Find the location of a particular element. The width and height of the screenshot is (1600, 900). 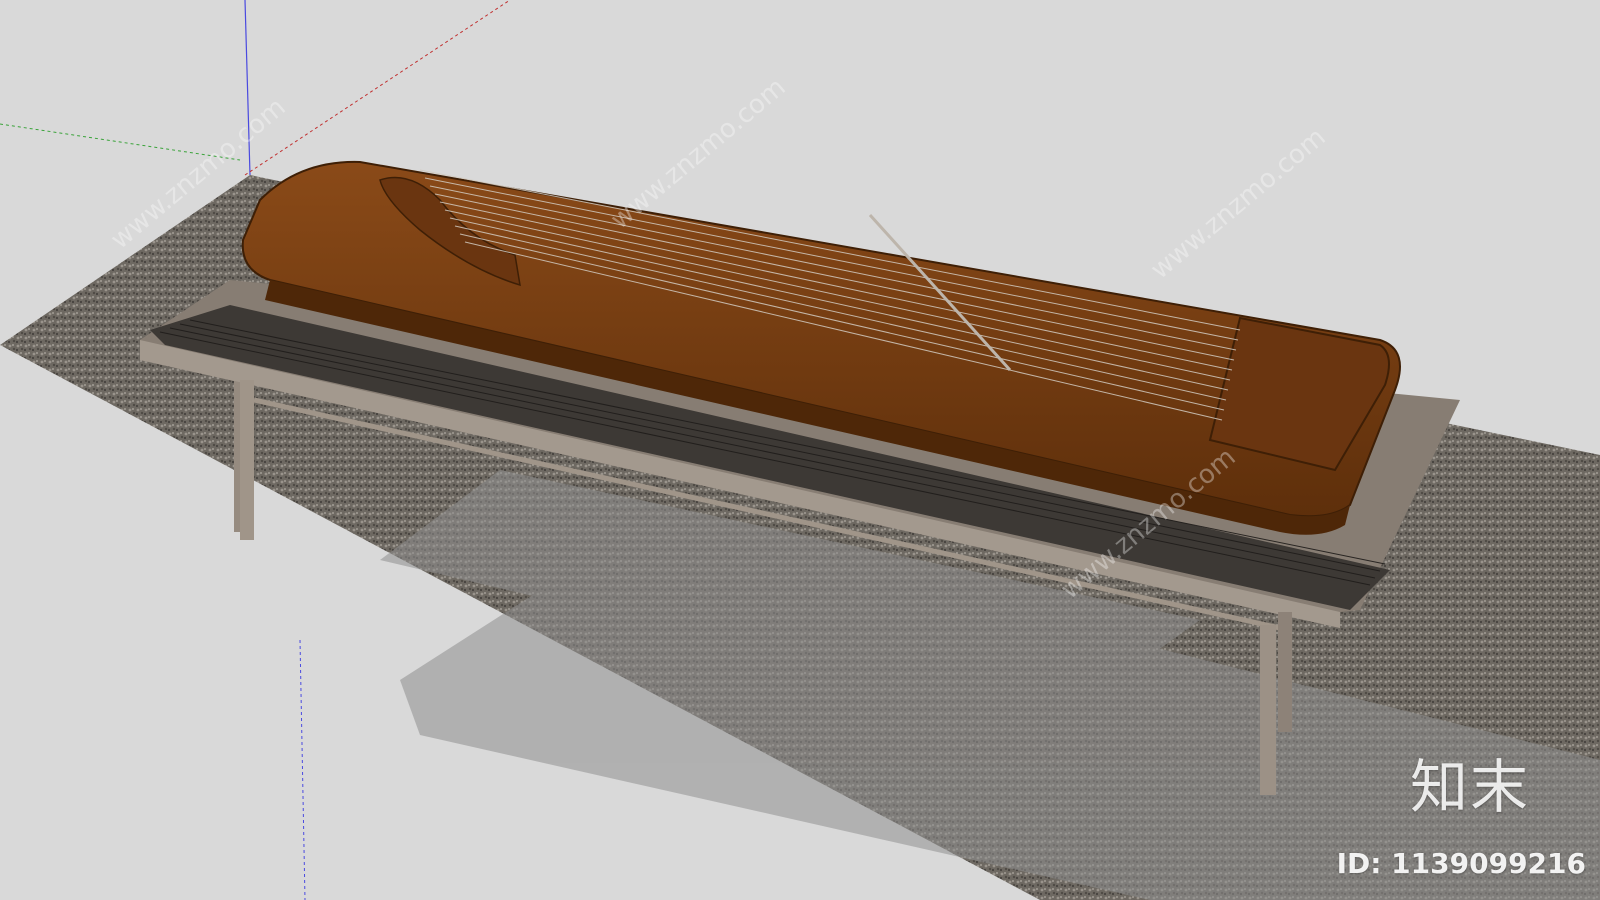

watermark-brand: 知末 is located at coordinates (1469, 787).